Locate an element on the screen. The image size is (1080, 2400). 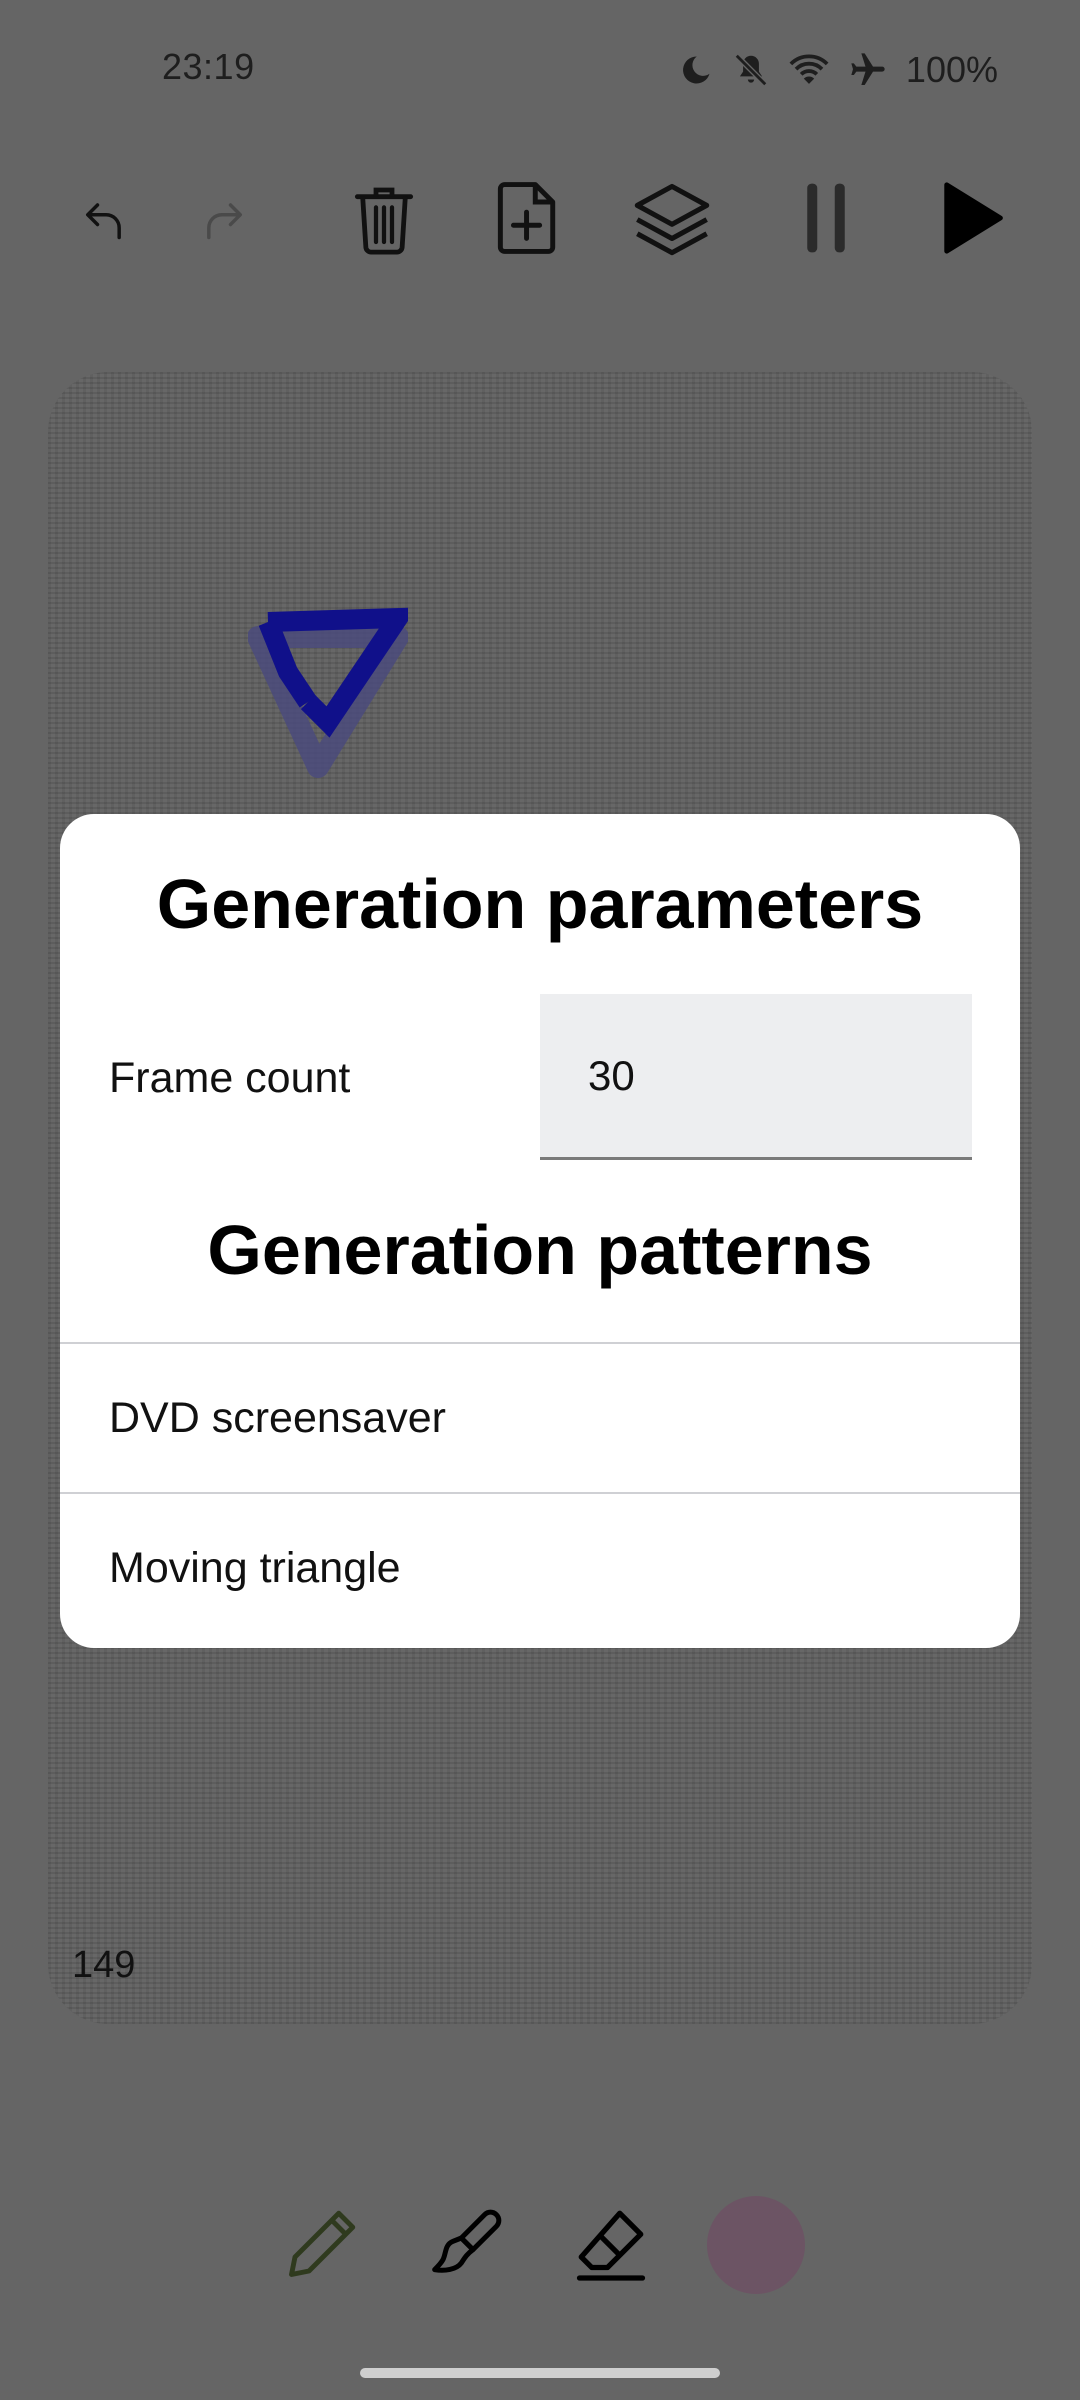
color-picker-button is located at coordinates (756, 2245).